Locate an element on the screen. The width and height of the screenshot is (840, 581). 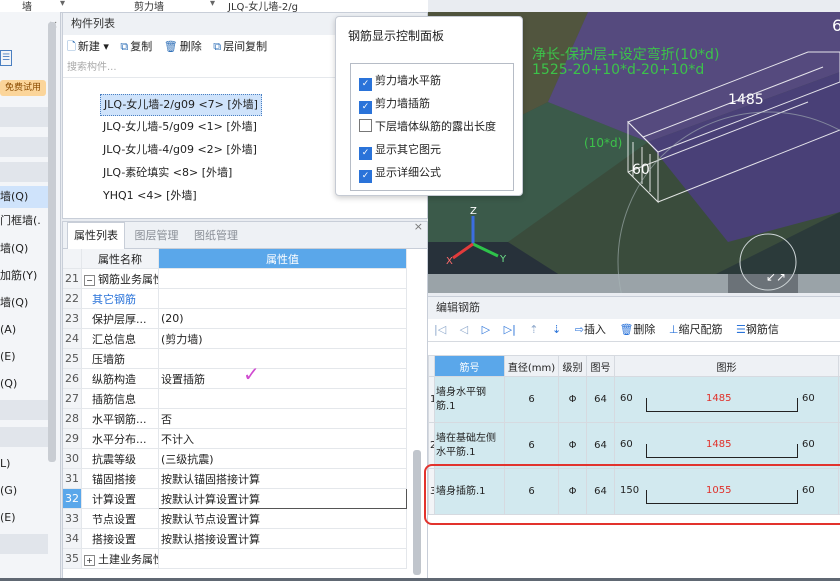
first-record-icon: |◁ is located at coordinates (440, 330).